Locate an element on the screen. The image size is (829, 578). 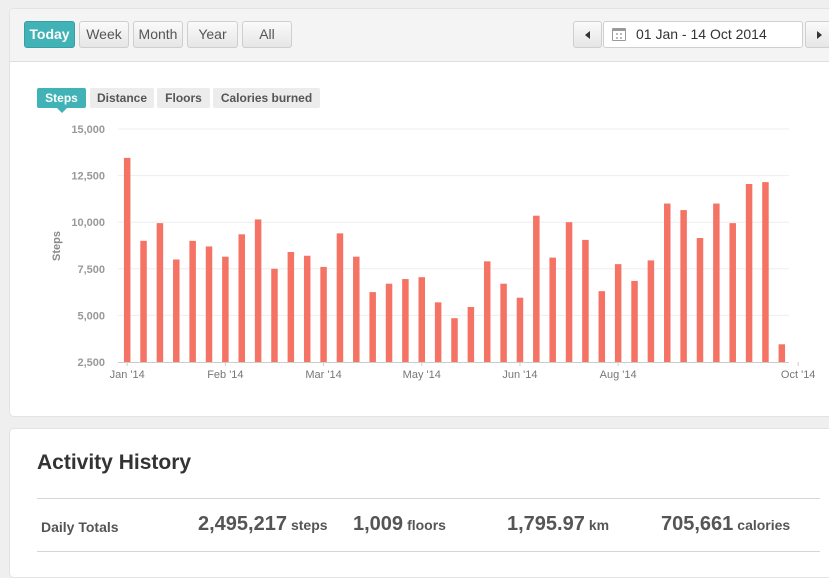
x-tick-label: Feb '14 is located at coordinates (225, 375).